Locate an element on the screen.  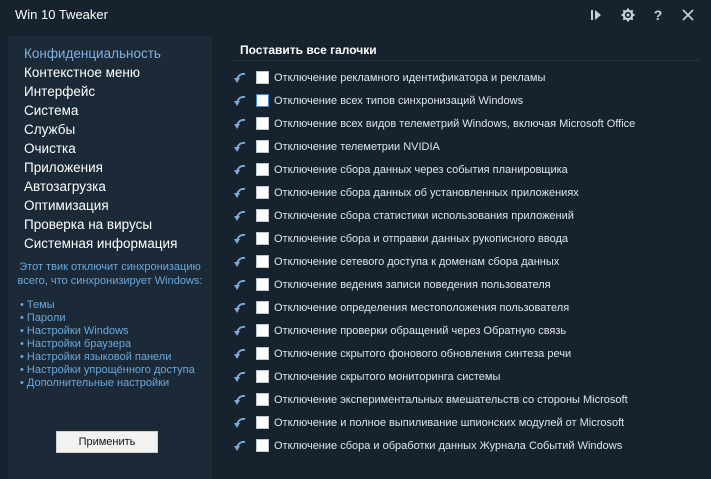
help-button: ? is located at coordinates (658, 15).